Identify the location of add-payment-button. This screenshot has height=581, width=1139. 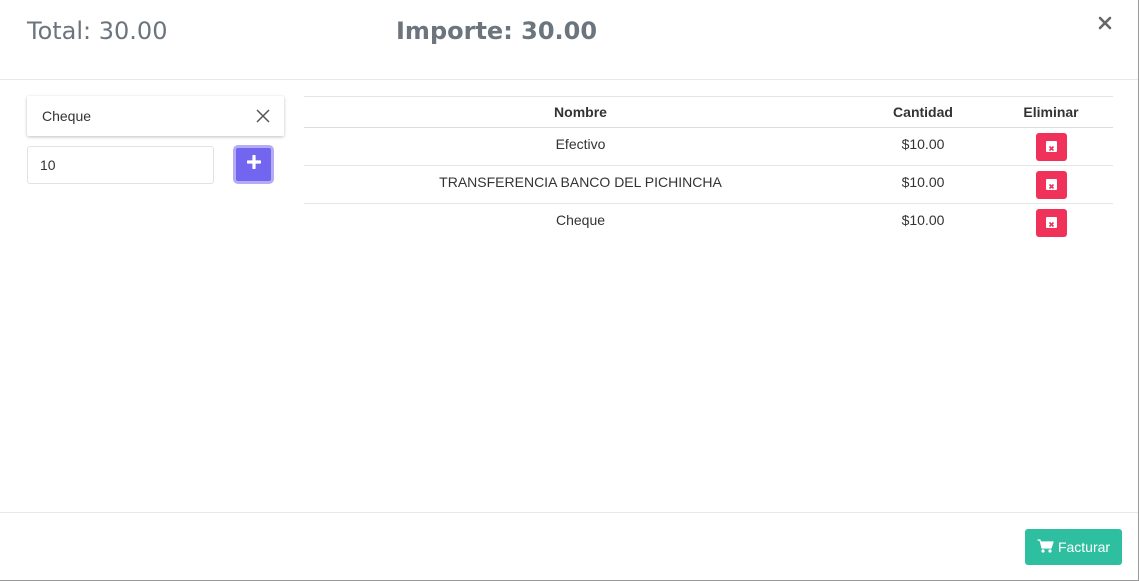
(253, 164).